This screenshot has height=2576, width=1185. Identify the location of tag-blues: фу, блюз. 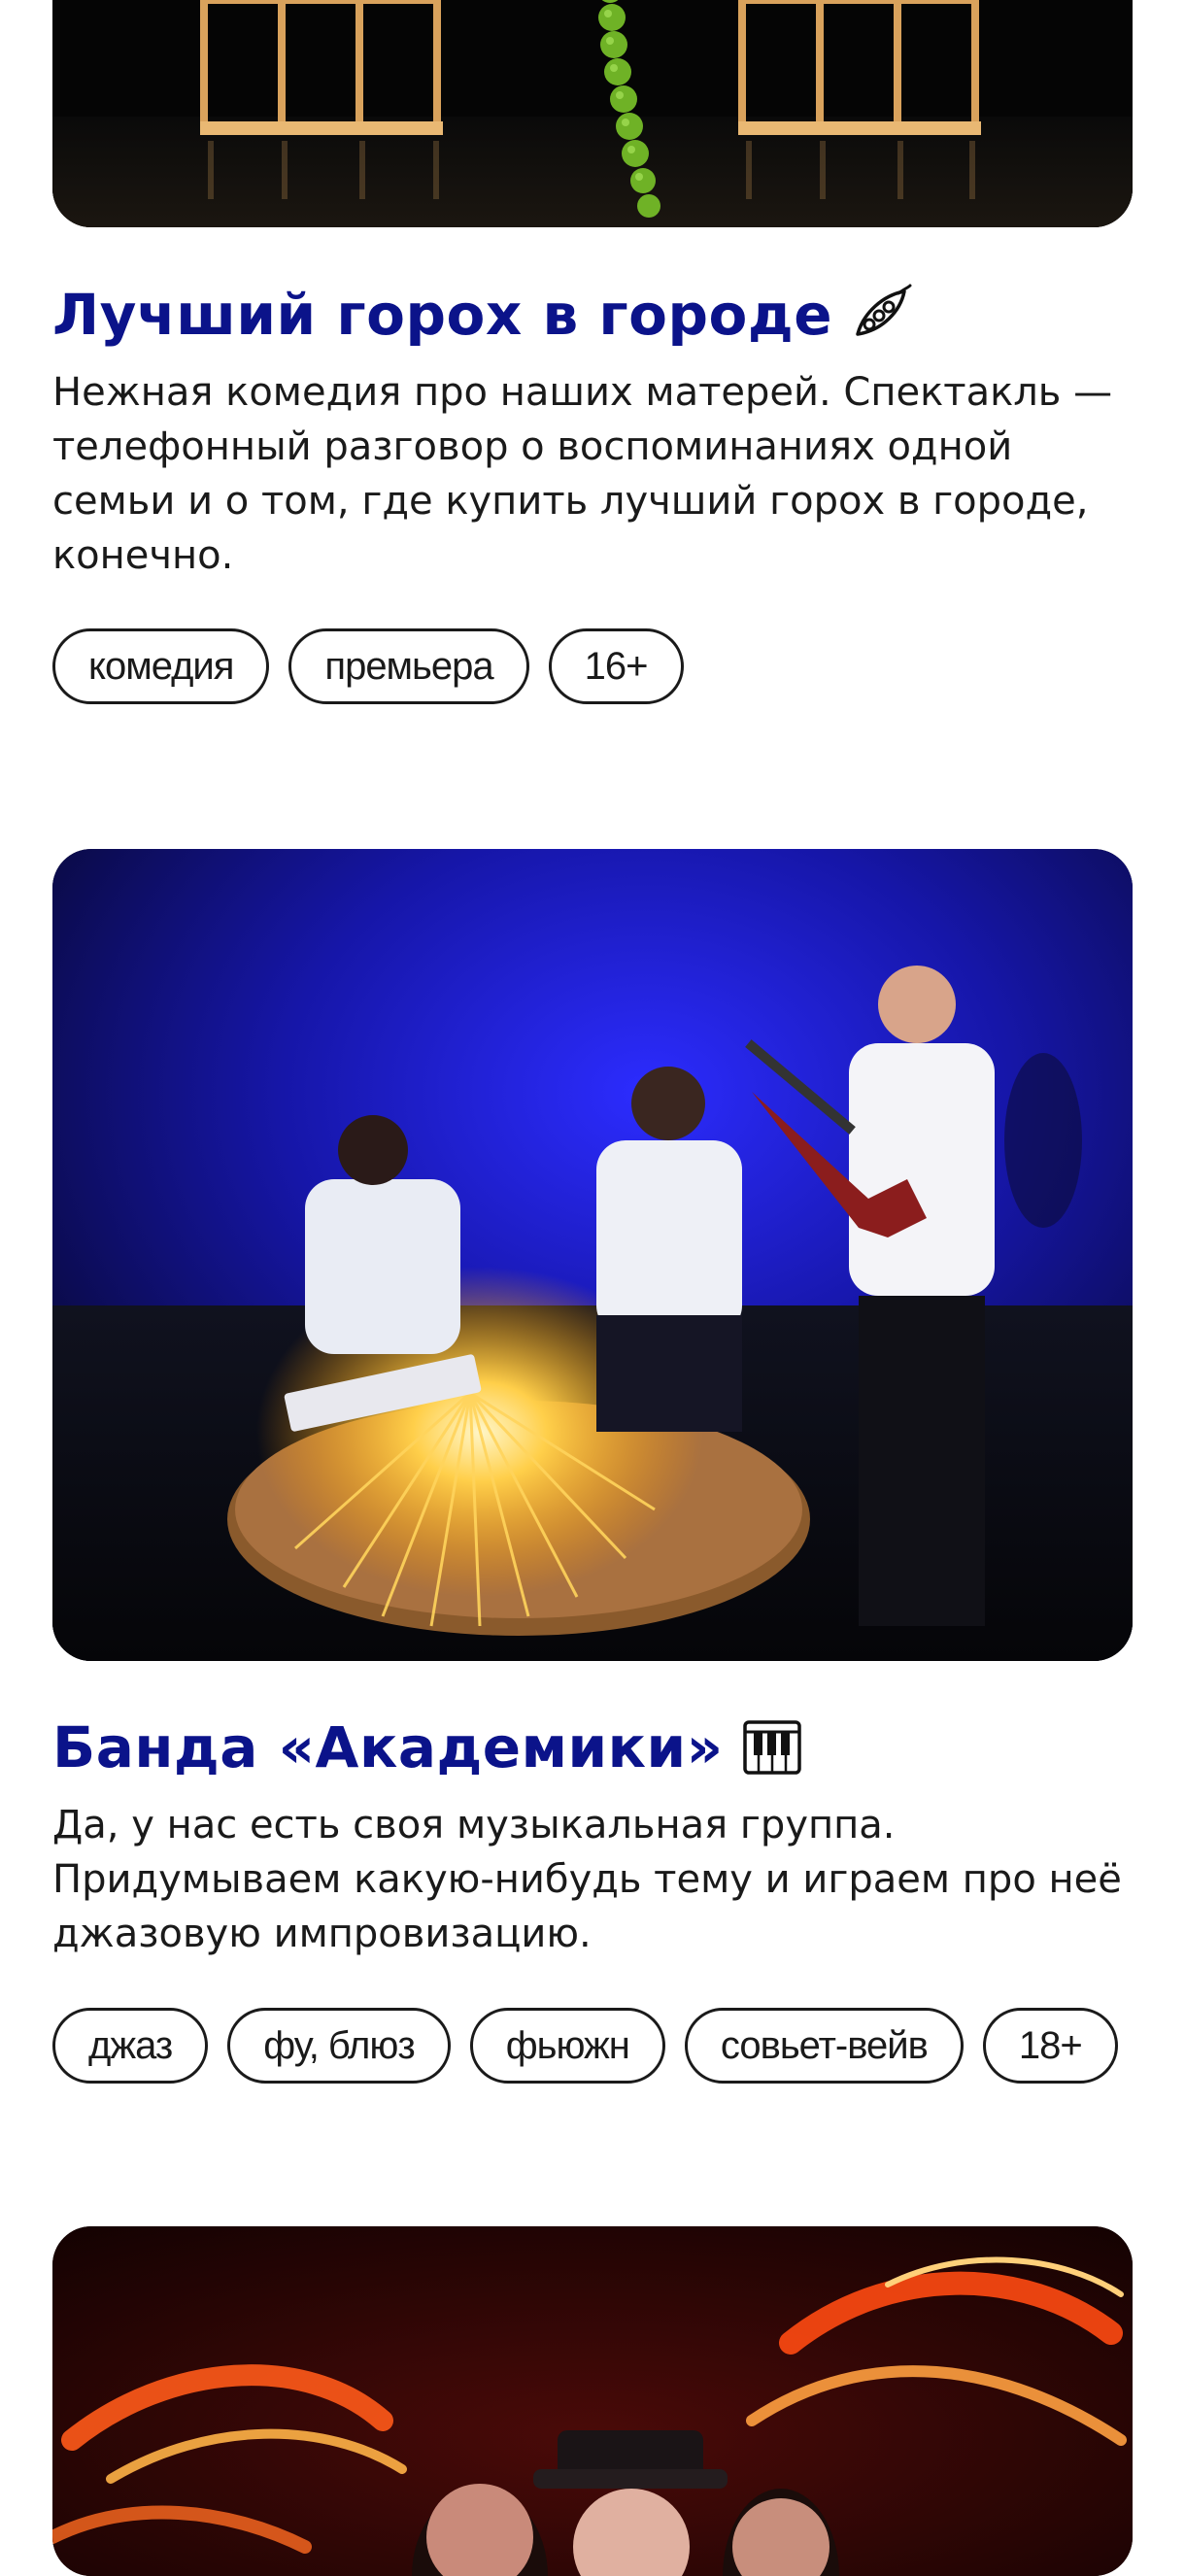
(339, 2046).